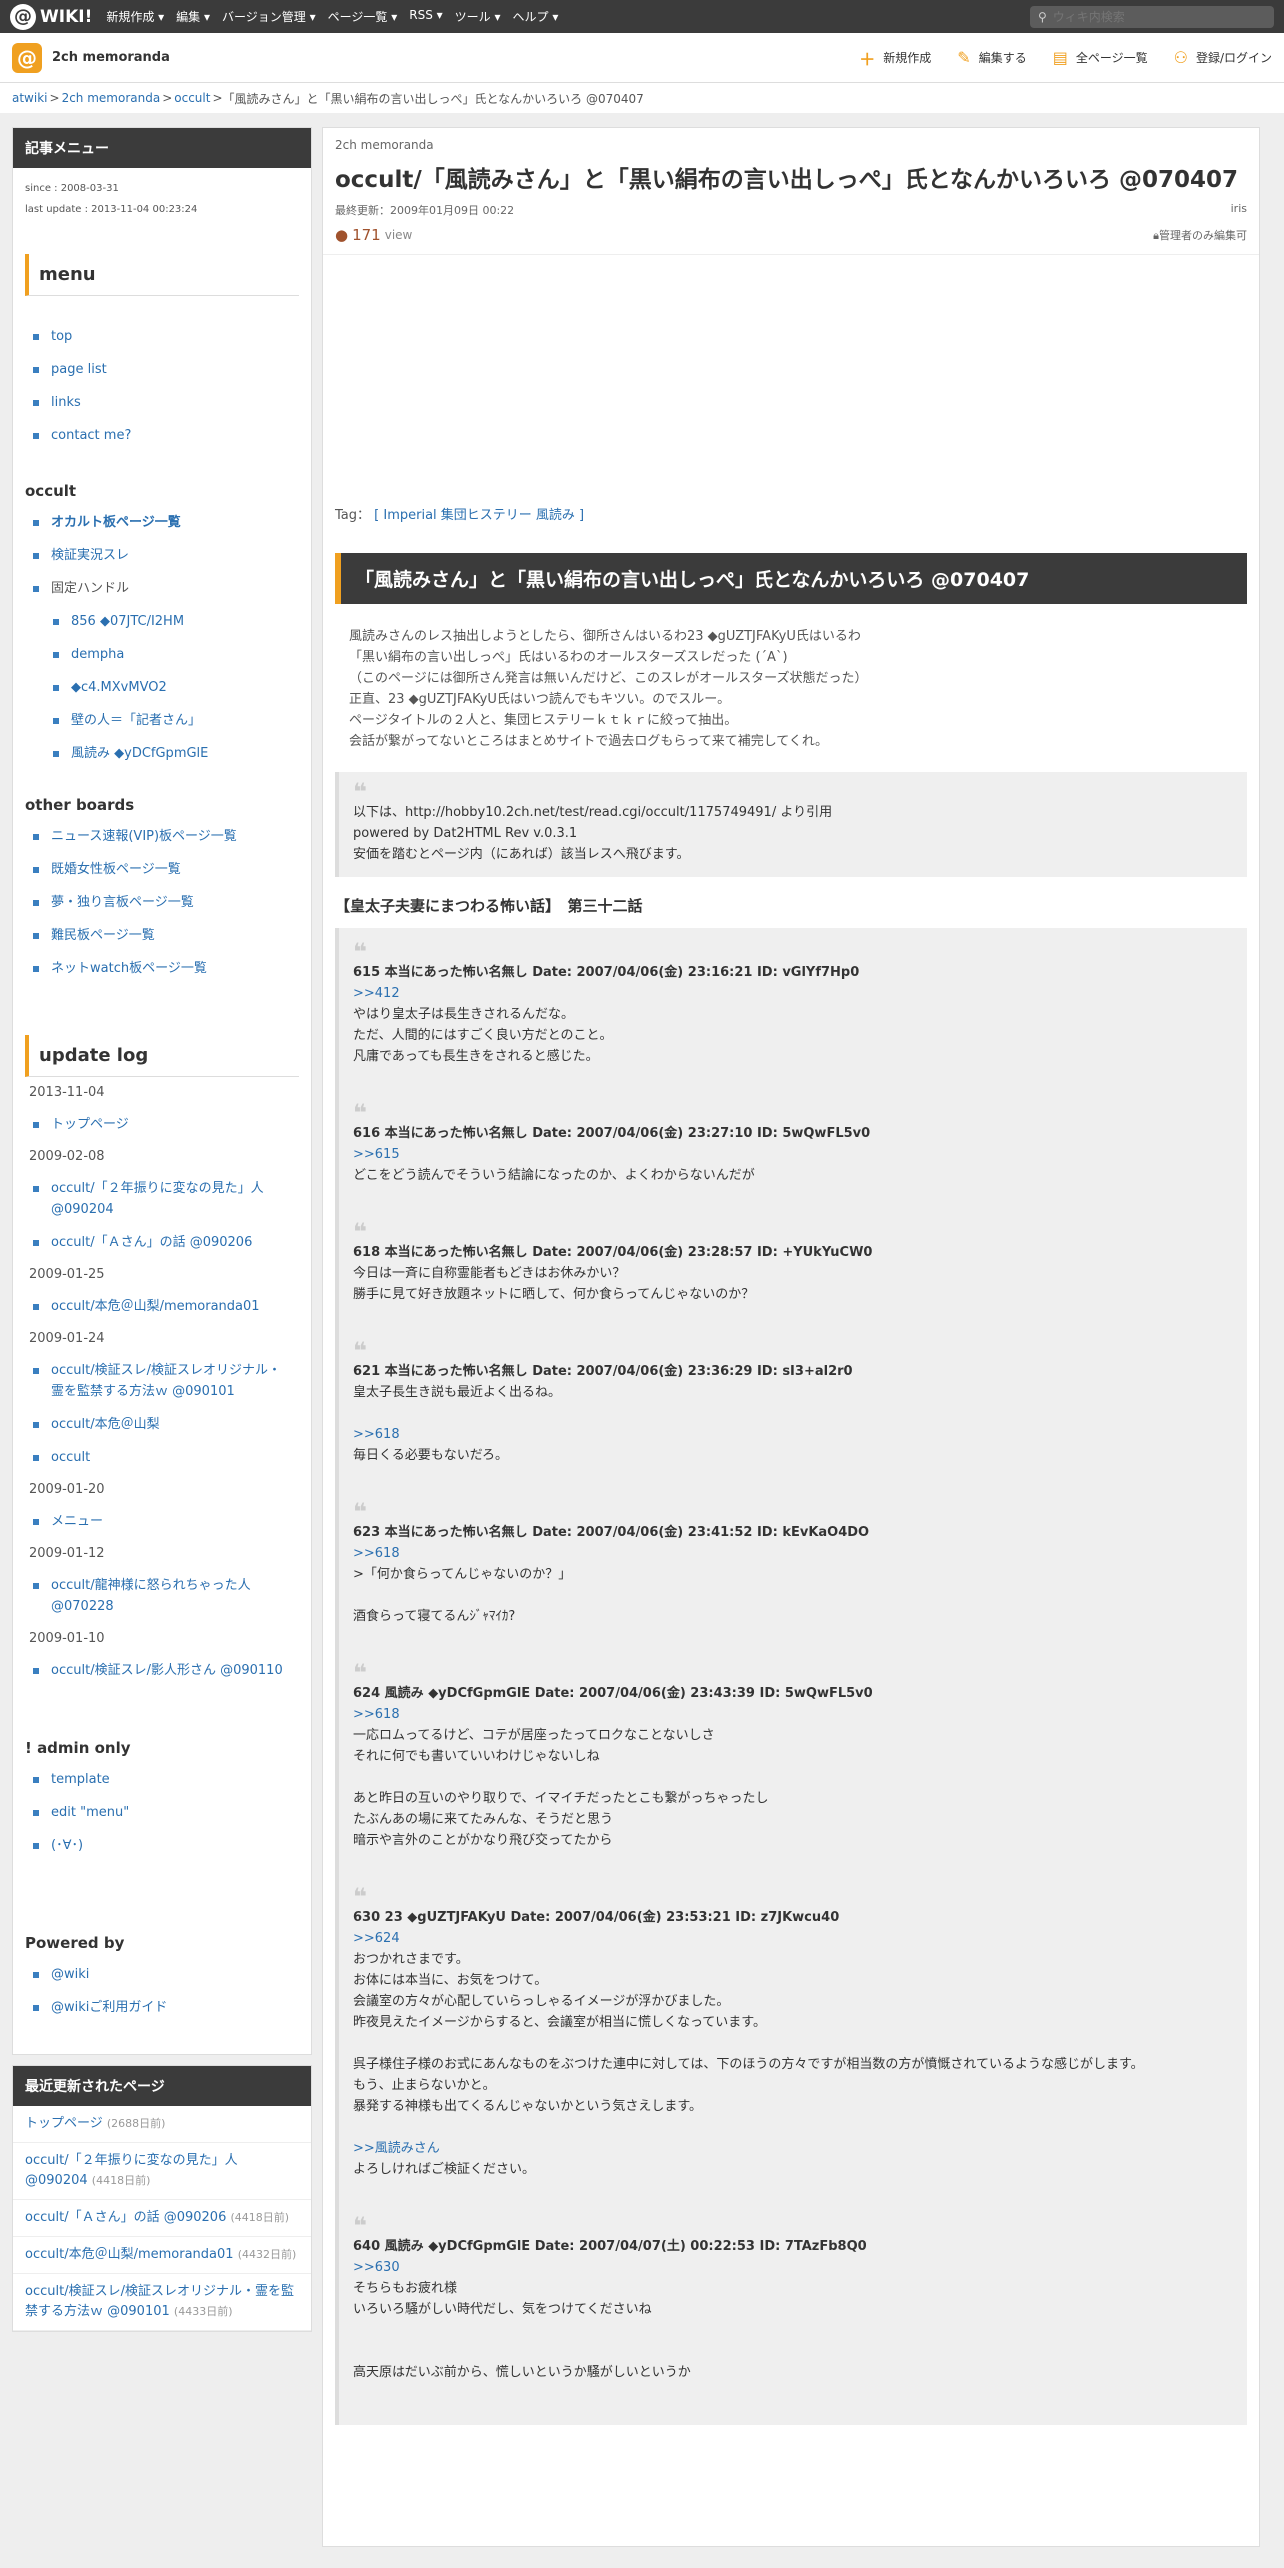 The image size is (1284, 2568). What do you see at coordinates (478, 16) in the screenshot?
I see `menu-tools: ツール ▾` at bounding box center [478, 16].